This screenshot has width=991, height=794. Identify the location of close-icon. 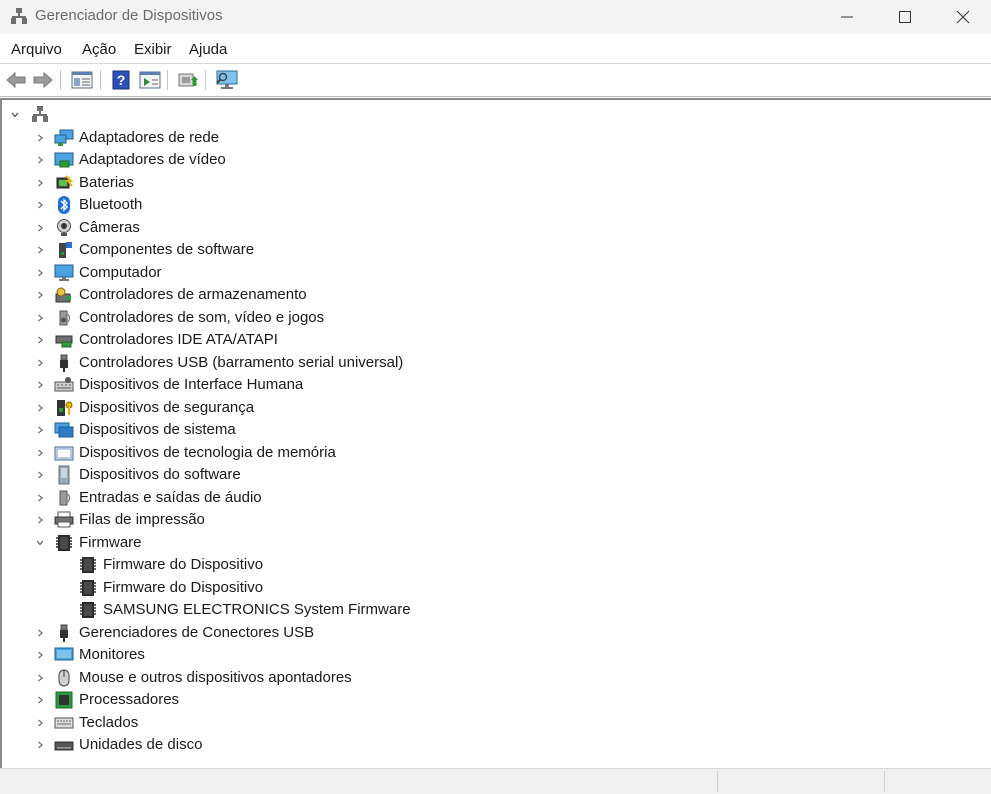
(963, 17).